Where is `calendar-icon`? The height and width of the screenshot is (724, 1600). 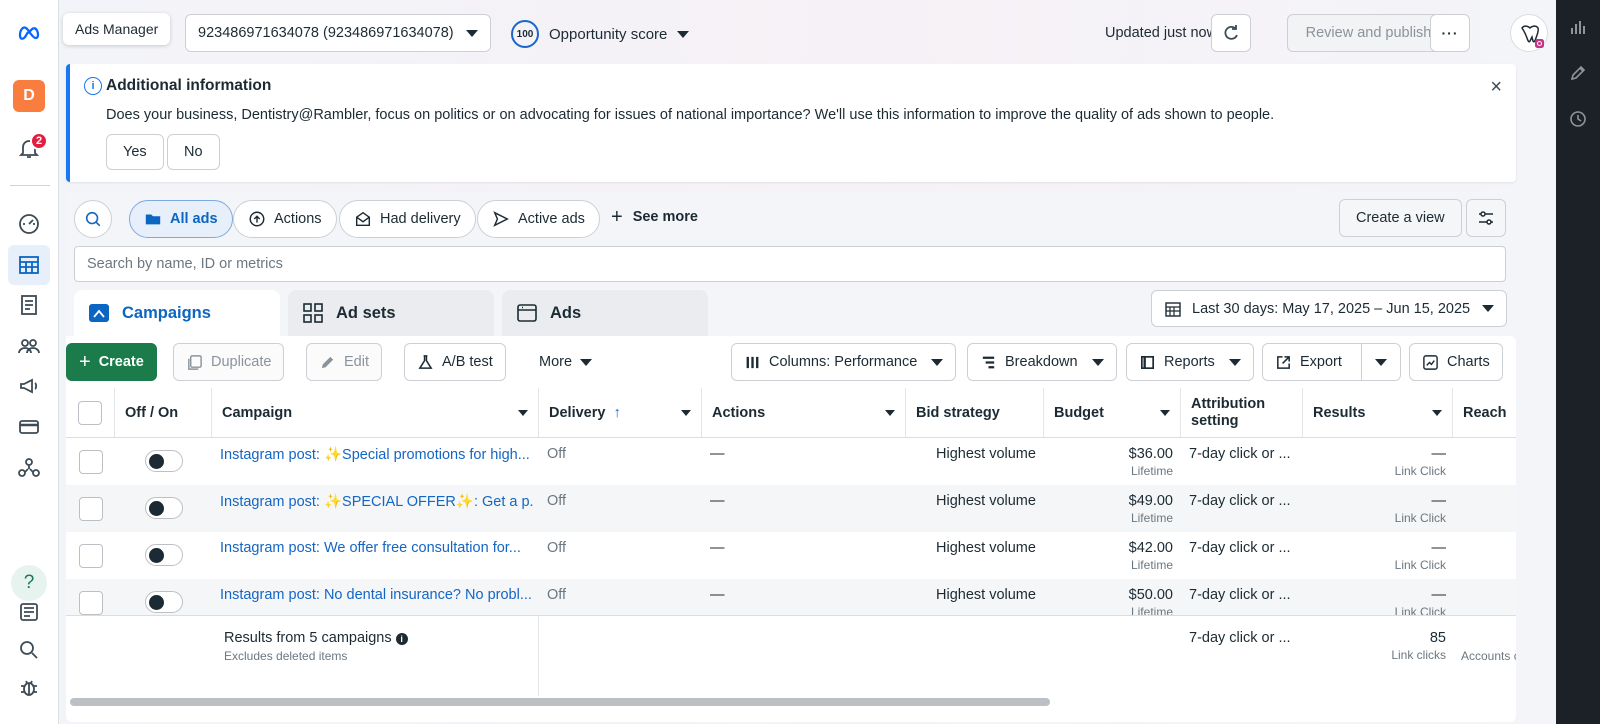 calendar-icon is located at coordinates (1173, 309).